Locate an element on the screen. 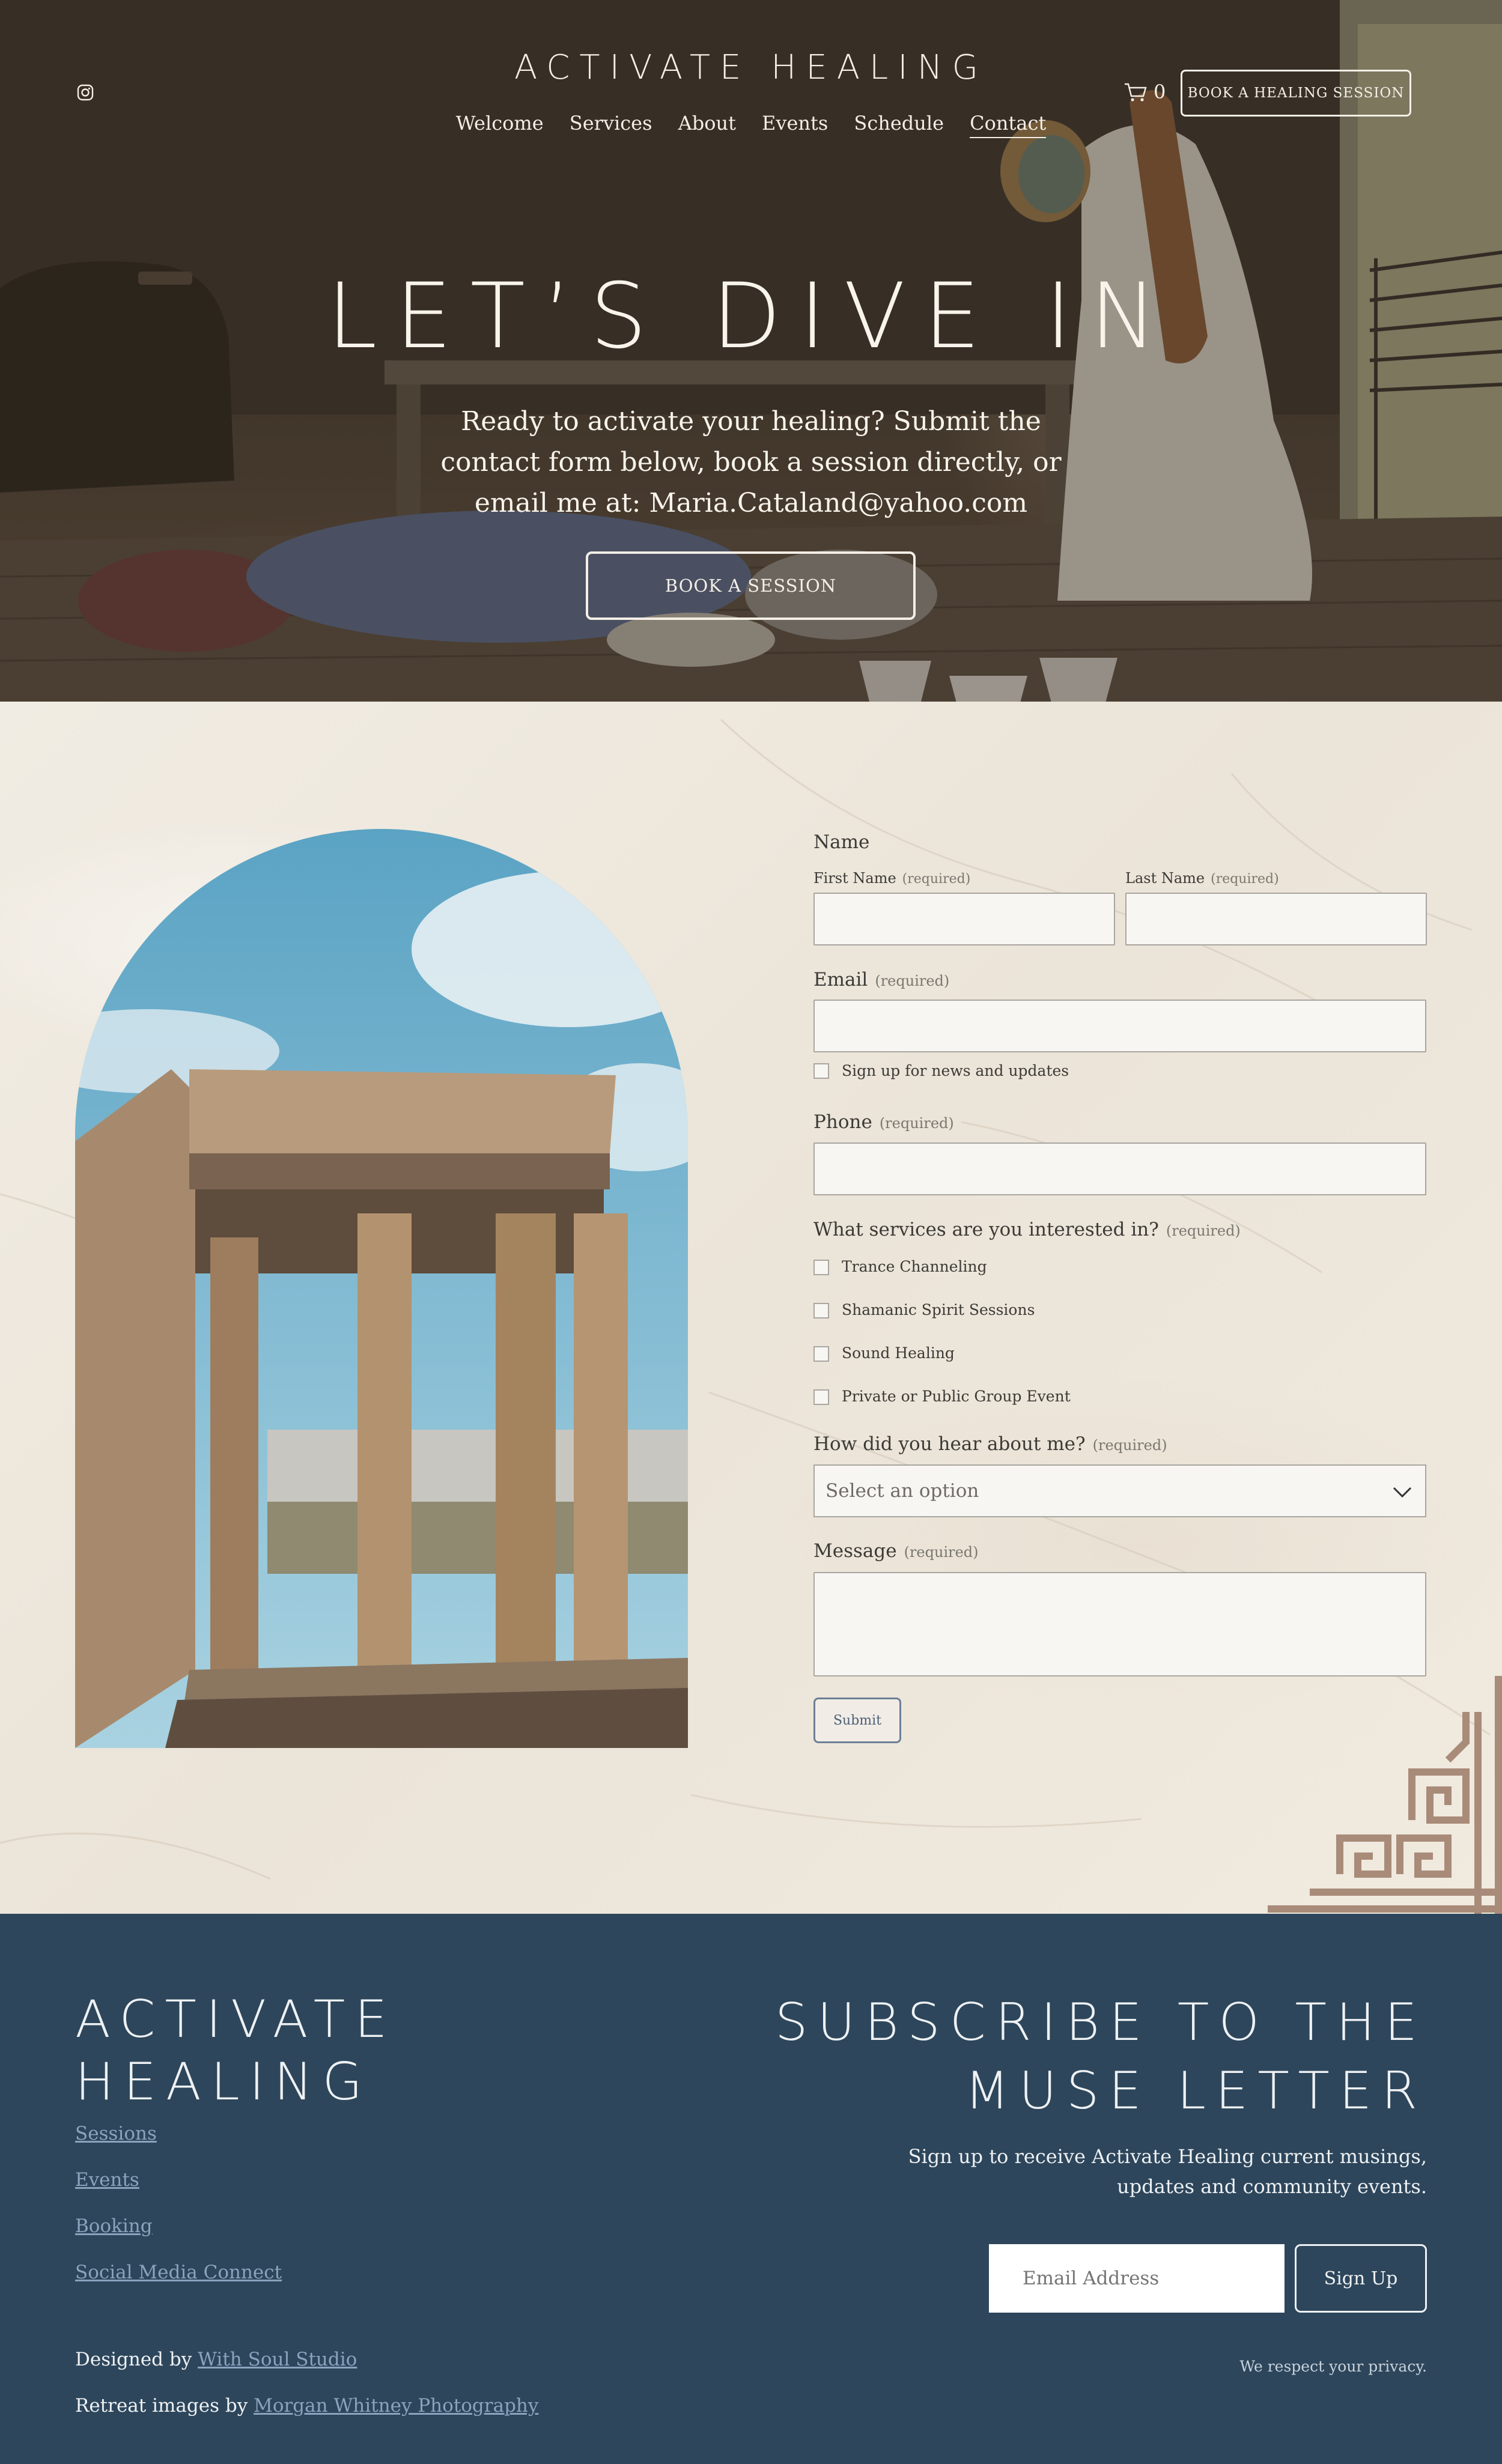 This screenshot has width=1502, height=2464. chevron-down-icon is located at coordinates (1402, 1493).